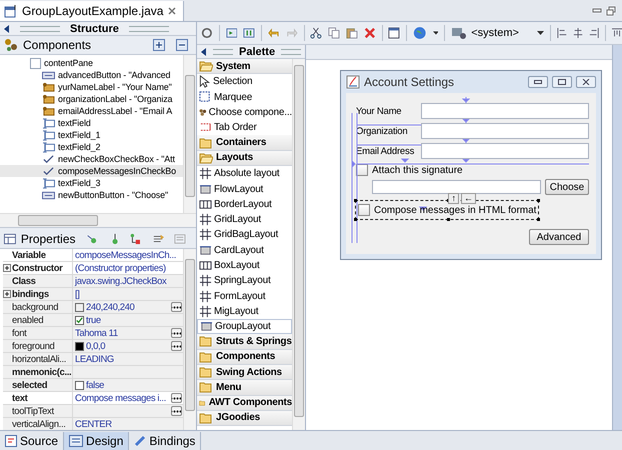 This screenshot has width=622, height=450. I want to click on tree-item: newCheckBoxCheckBox - "Att, so click(91, 159).